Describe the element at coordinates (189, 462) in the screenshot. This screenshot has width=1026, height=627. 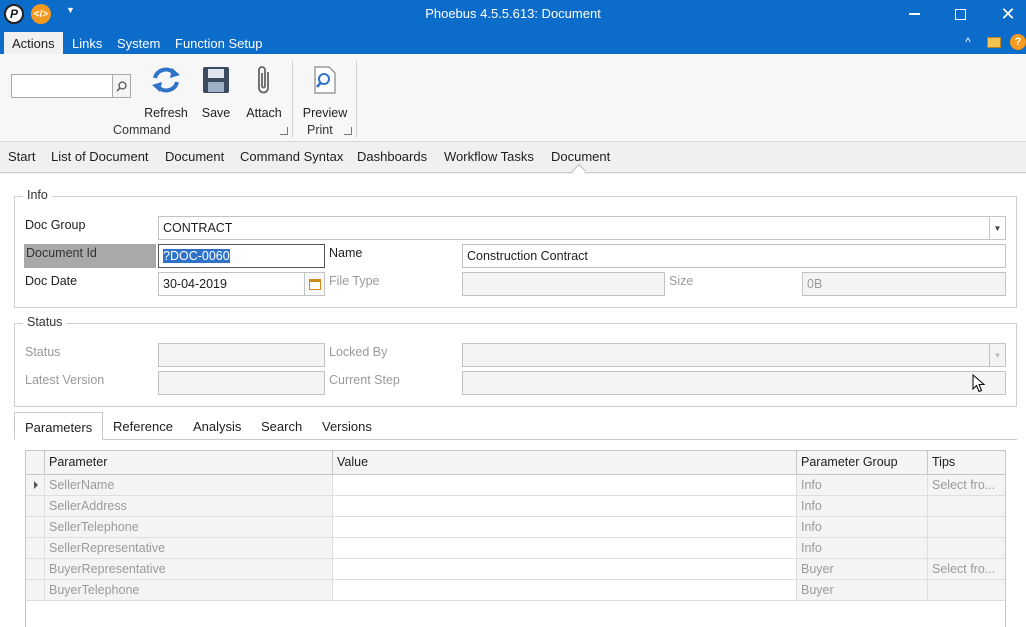
I see `column-header-parameter: Parameter` at that location.